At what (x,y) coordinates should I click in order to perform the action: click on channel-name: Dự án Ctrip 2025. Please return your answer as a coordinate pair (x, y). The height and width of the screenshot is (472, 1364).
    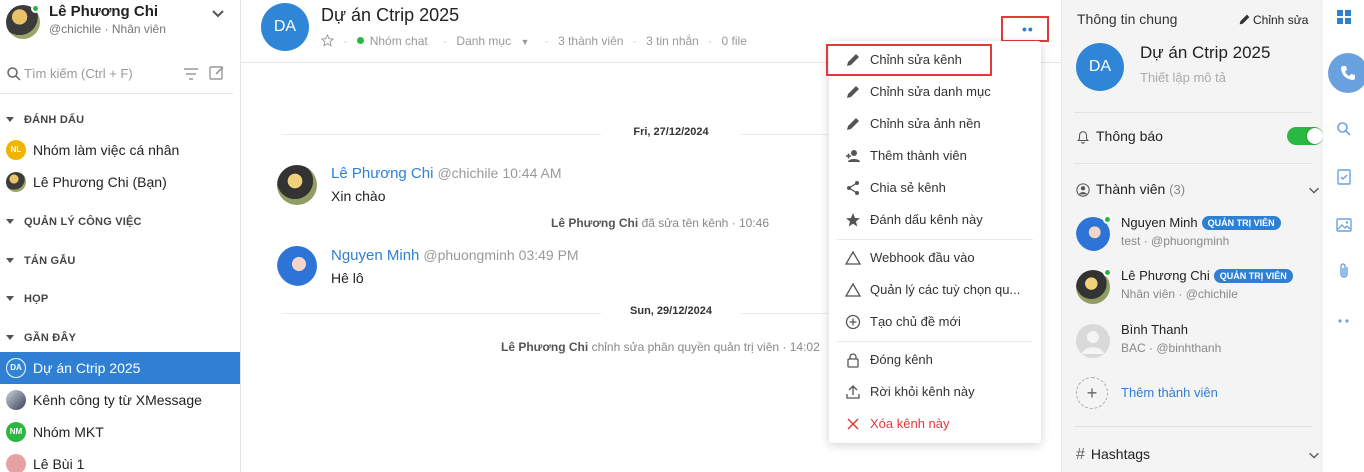
    Looking at the image, I should click on (1205, 52).